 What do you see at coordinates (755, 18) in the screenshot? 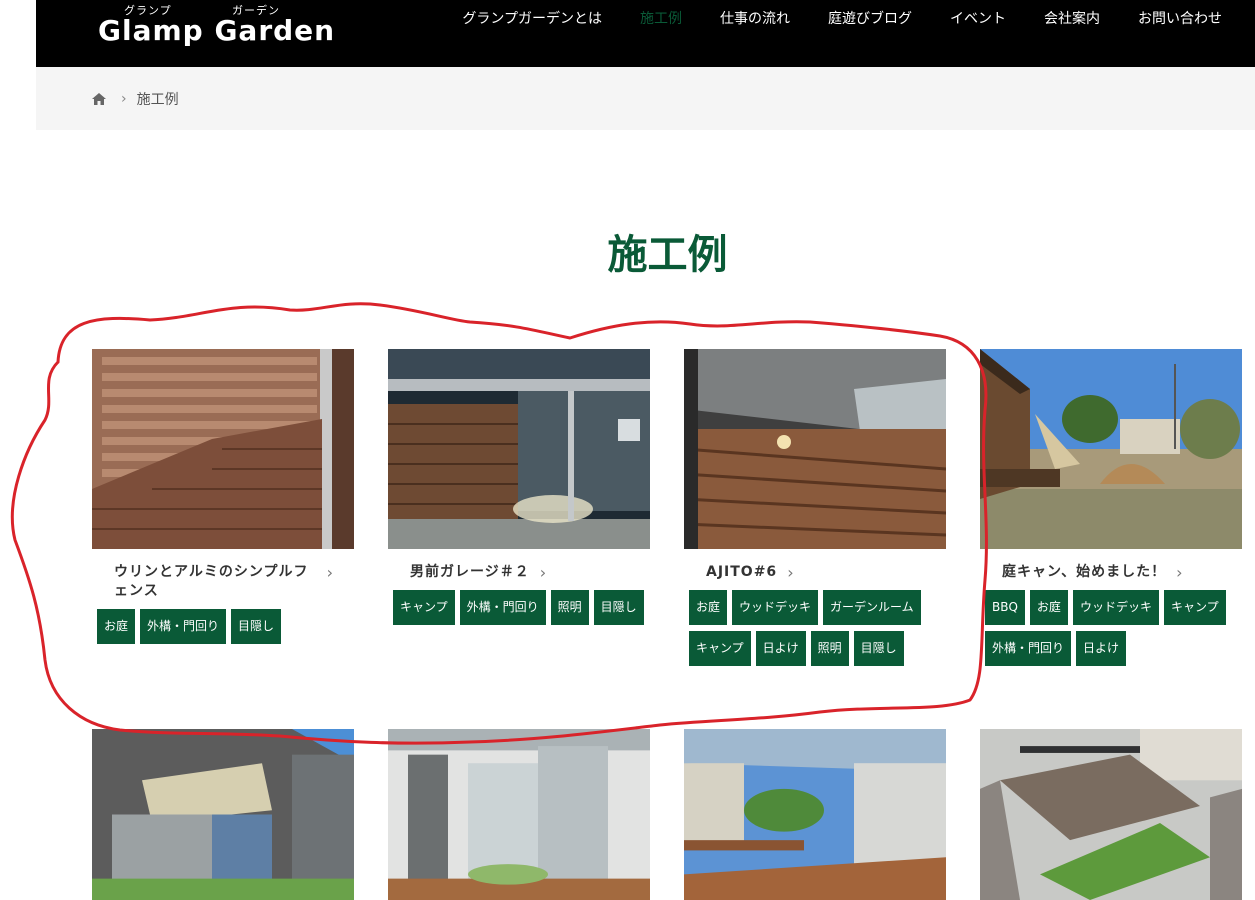
I see `nav-workflow: 仕事の流れ` at bounding box center [755, 18].